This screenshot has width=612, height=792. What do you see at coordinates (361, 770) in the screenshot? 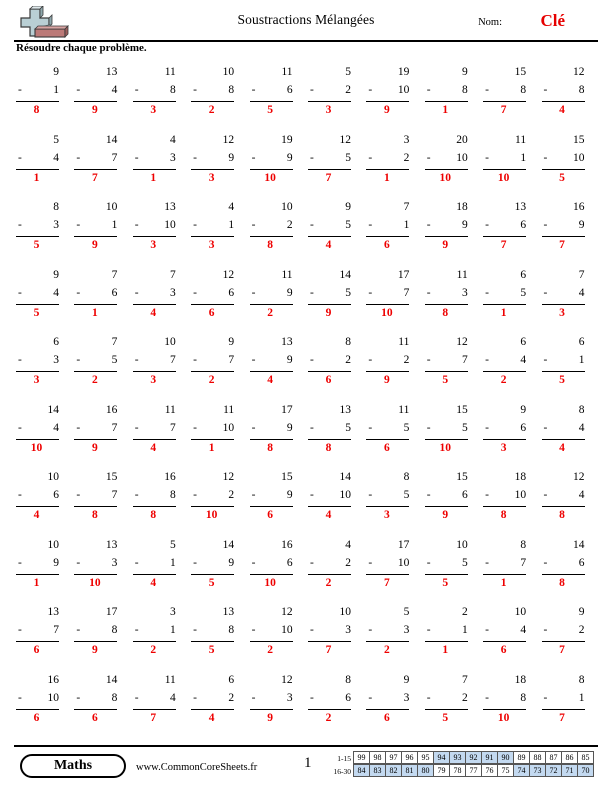
I see `score-cell: 84` at bounding box center [361, 770].